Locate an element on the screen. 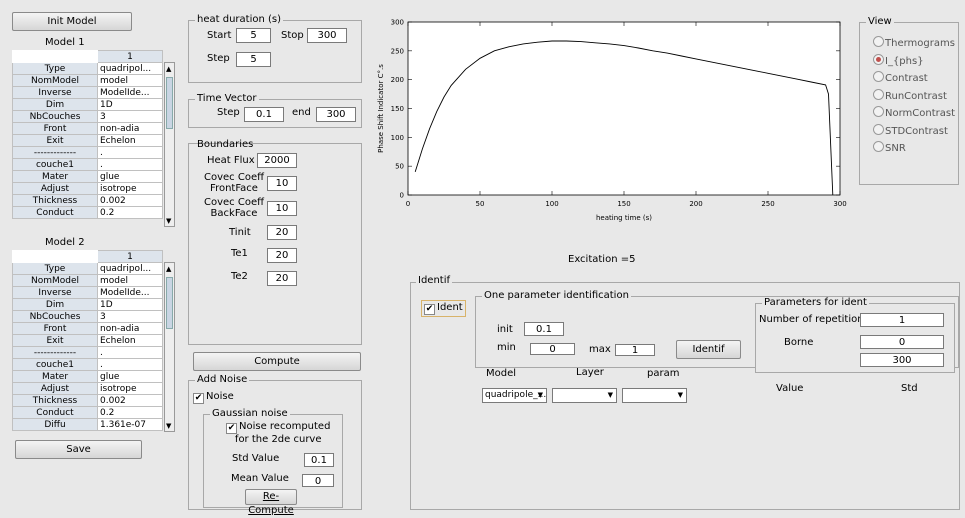  tinit-field: 20 is located at coordinates (282, 232).